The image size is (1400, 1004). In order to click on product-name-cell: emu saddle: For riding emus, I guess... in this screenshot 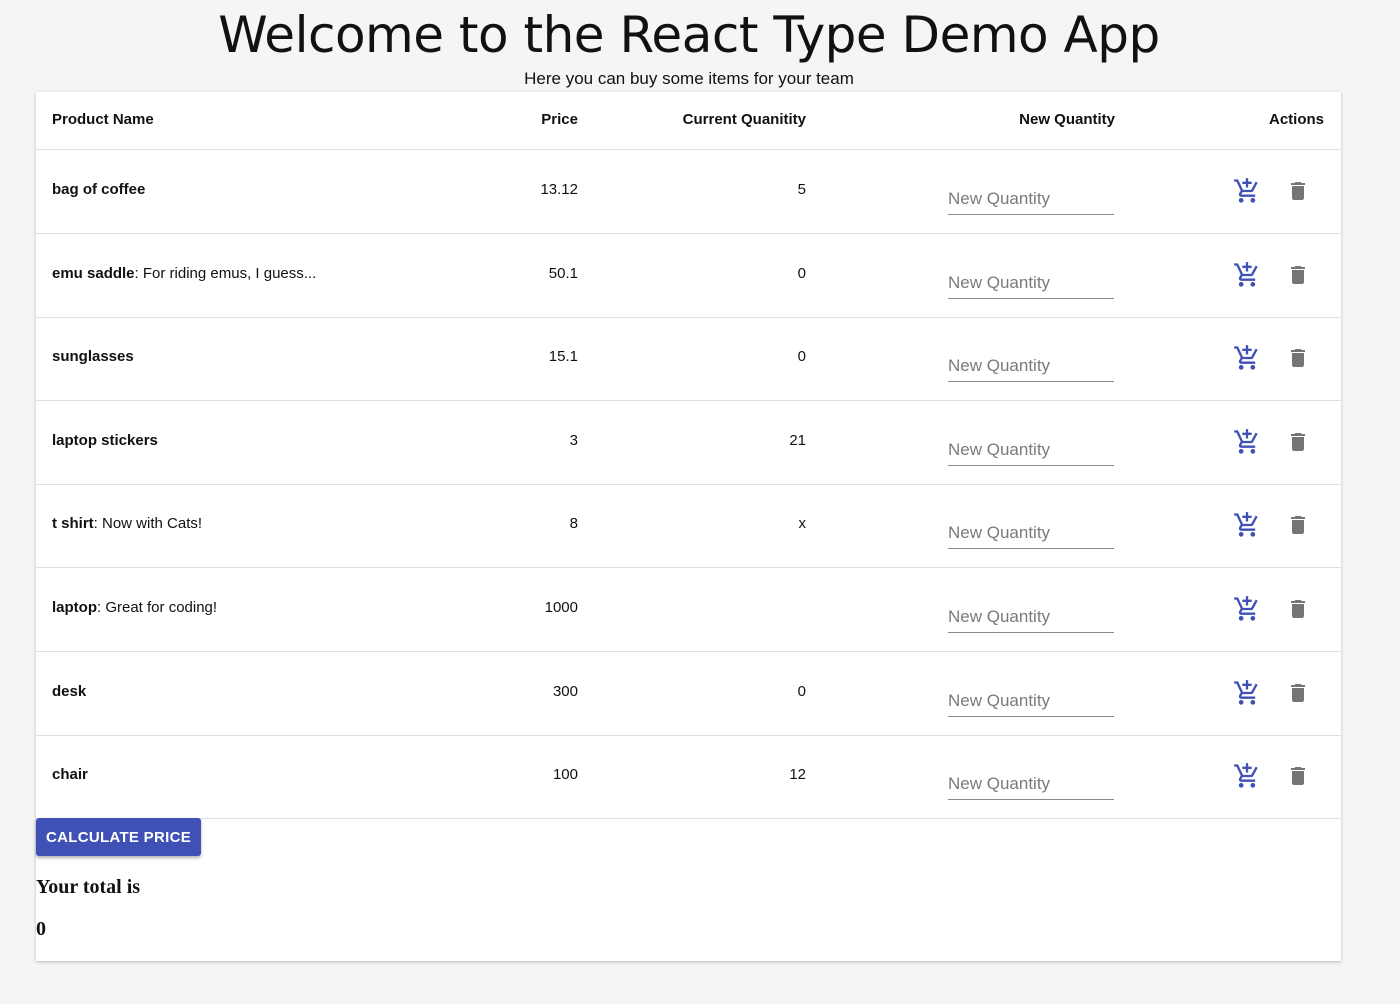, I will do `click(184, 273)`.